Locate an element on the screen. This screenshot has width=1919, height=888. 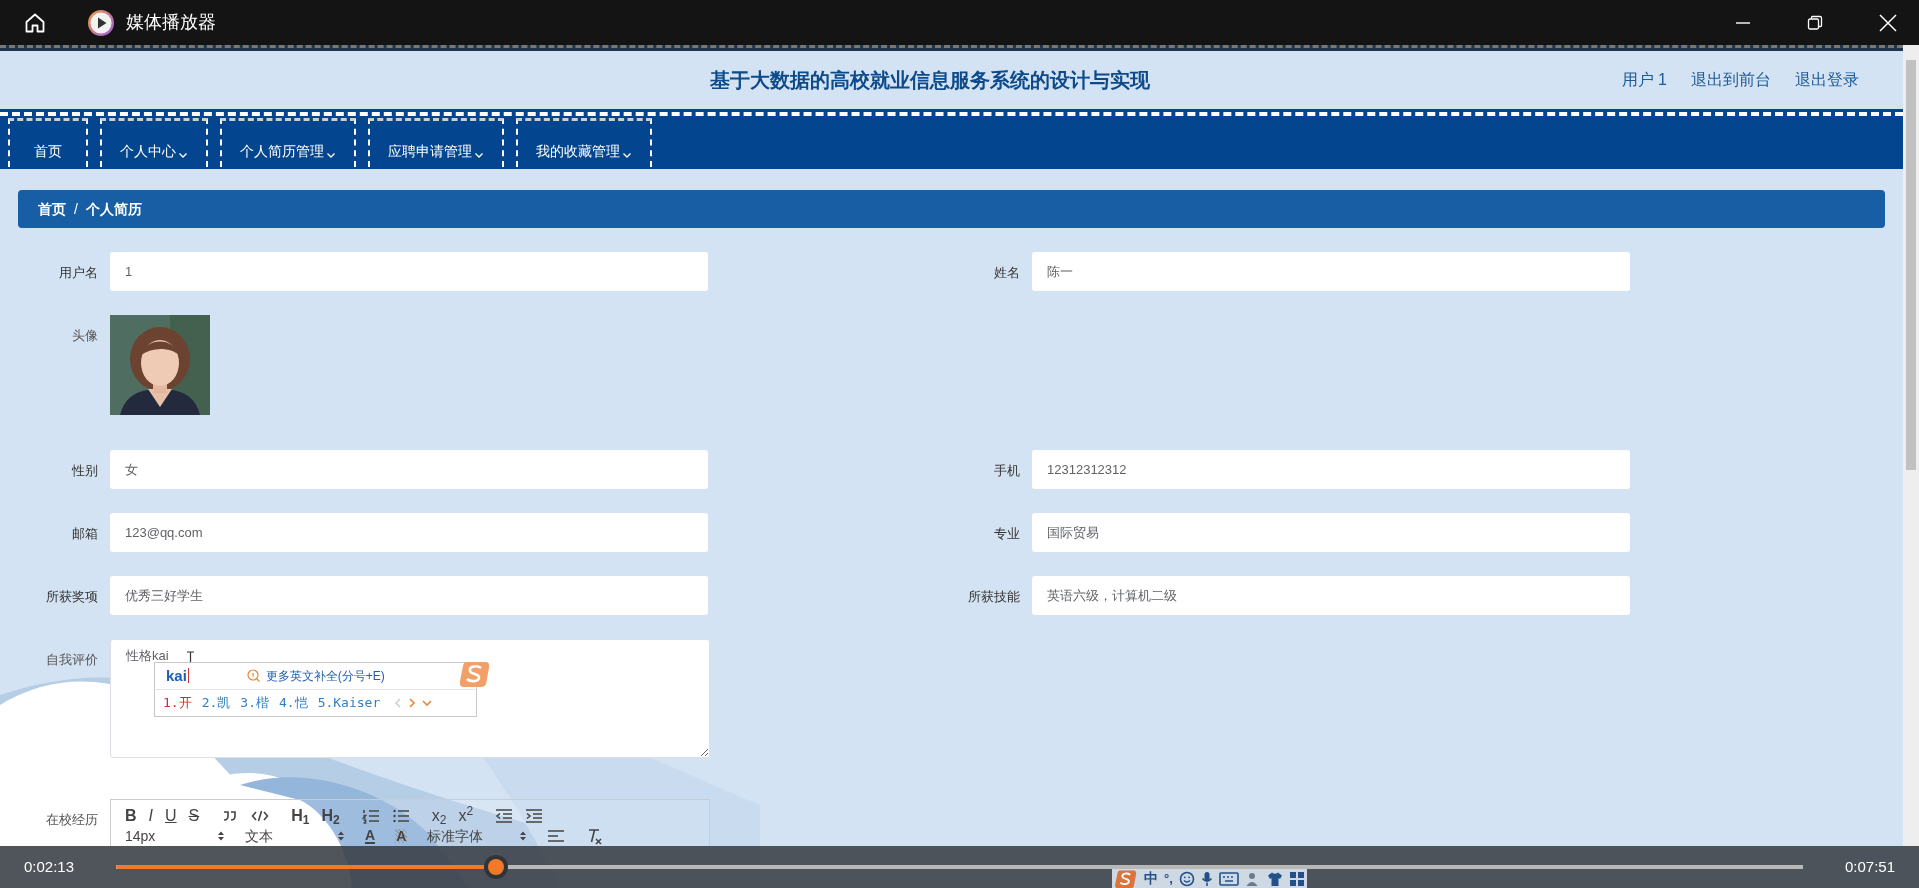
next-icon is located at coordinates (412, 702).